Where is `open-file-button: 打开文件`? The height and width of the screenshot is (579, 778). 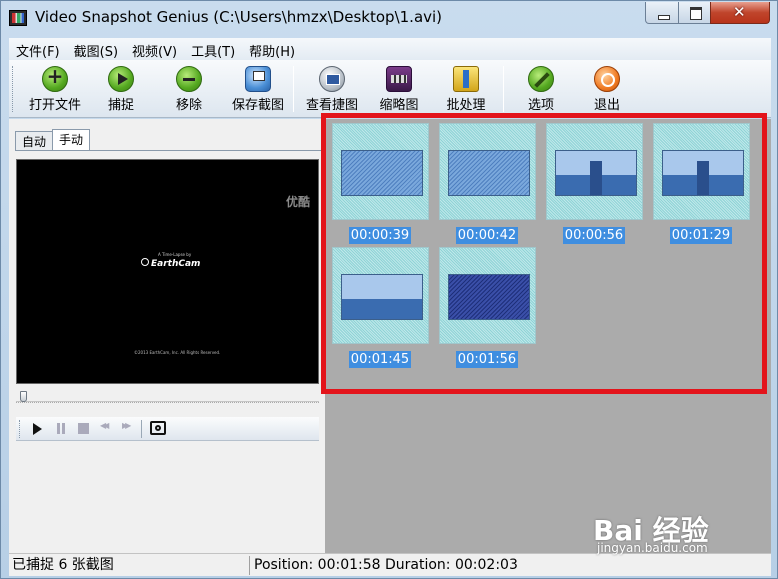 open-file-button: 打开文件 is located at coordinates (55, 90).